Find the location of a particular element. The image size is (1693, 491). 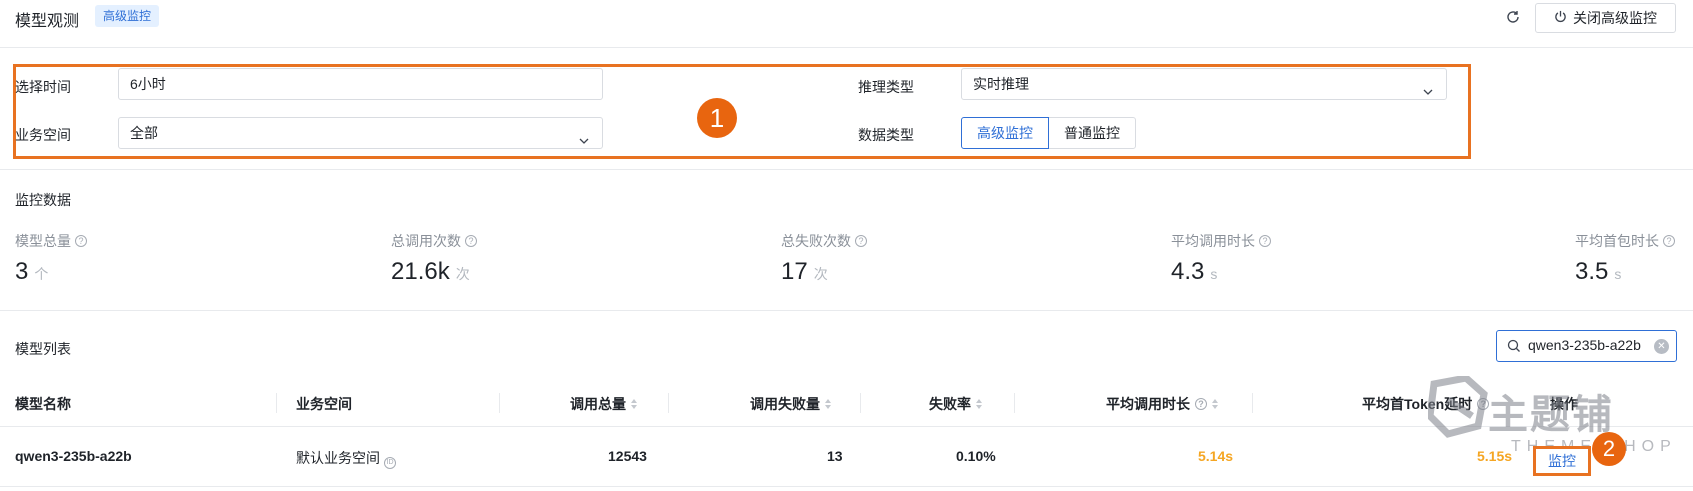

data-type-advanced-option: 高级监控 is located at coordinates (1005, 133).